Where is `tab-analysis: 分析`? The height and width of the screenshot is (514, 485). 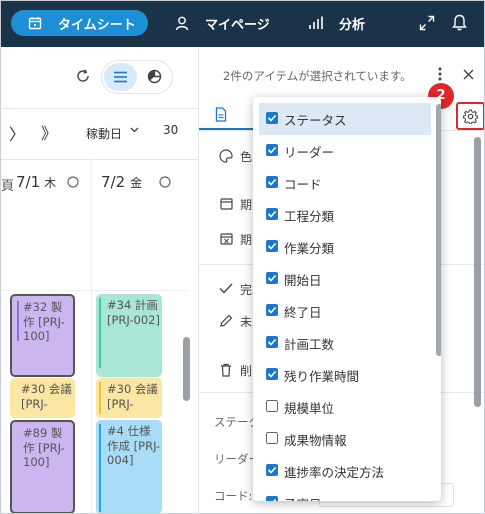
tab-analysis: 分析 is located at coordinates (341, 24).